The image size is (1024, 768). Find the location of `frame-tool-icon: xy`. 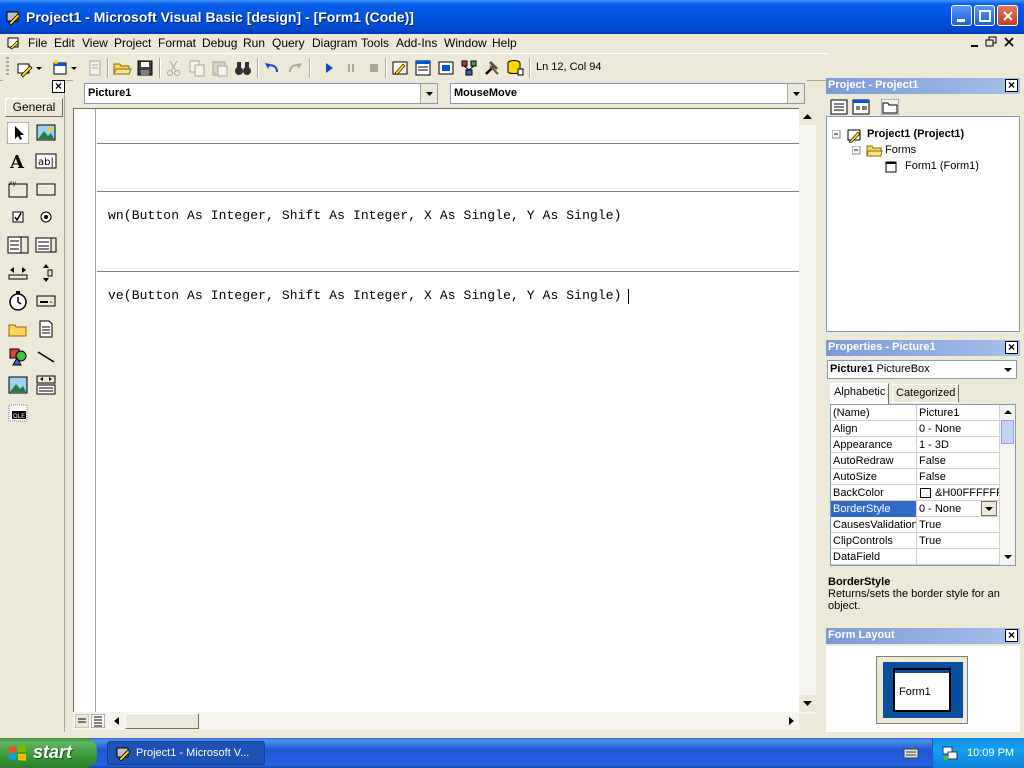

frame-tool-icon: xy is located at coordinates (18, 189).